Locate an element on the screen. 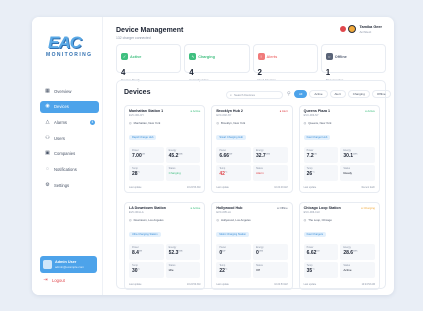  filter-icon: ⚲ is located at coordinates (289, 94).